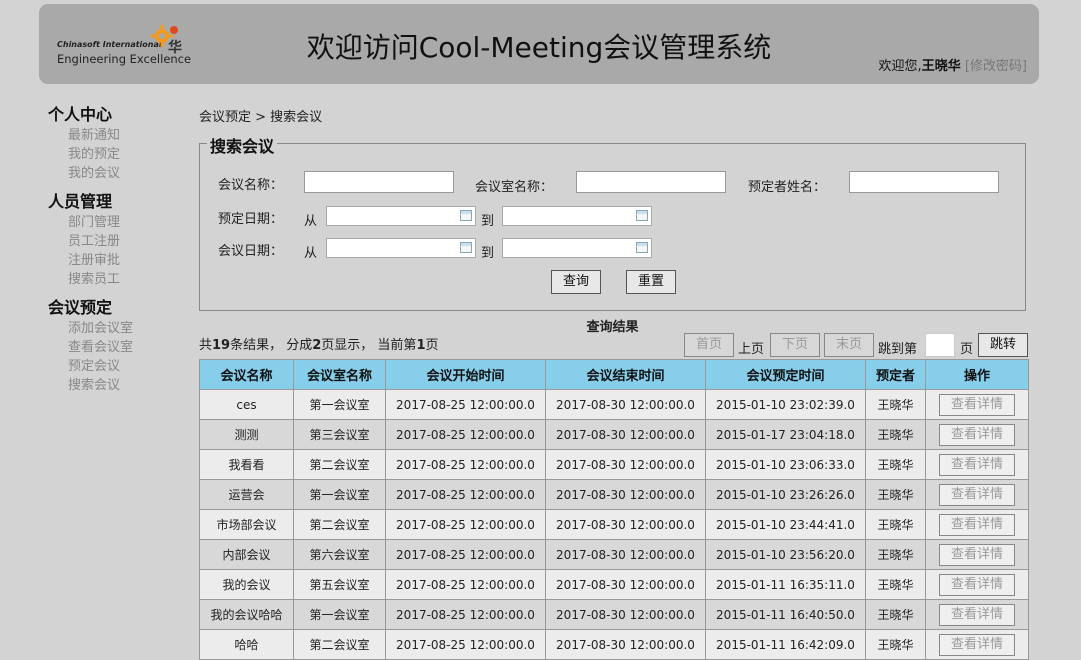 This screenshot has width=1081, height=660. What do you see at coordinates (432, 345) in the screenshot?
I see `summary-text: 页` at bounding box center [432, 345].